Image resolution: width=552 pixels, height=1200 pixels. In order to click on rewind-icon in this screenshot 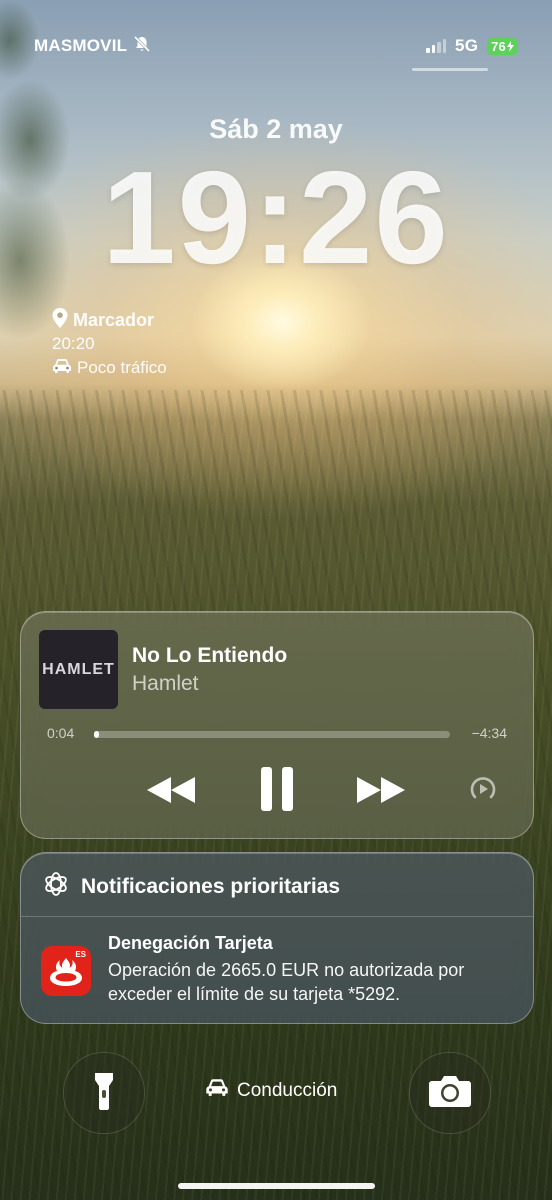, I will do `click(171, 792)`.